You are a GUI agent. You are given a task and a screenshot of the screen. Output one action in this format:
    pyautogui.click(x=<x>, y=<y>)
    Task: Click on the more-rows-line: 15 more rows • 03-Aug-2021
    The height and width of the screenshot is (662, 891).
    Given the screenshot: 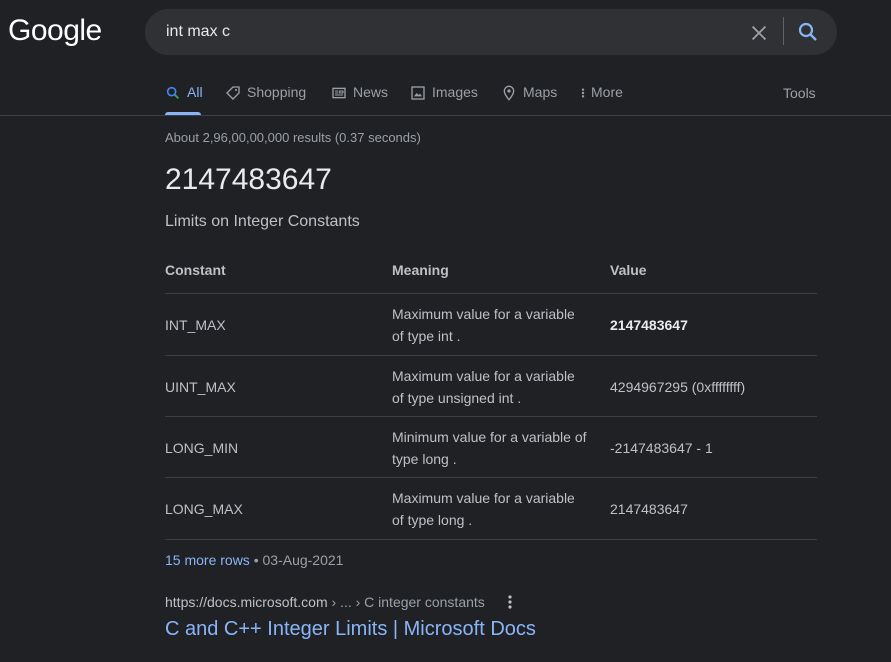 What is the action you would take?
    pyautogui.click(x=254, y=560)
    